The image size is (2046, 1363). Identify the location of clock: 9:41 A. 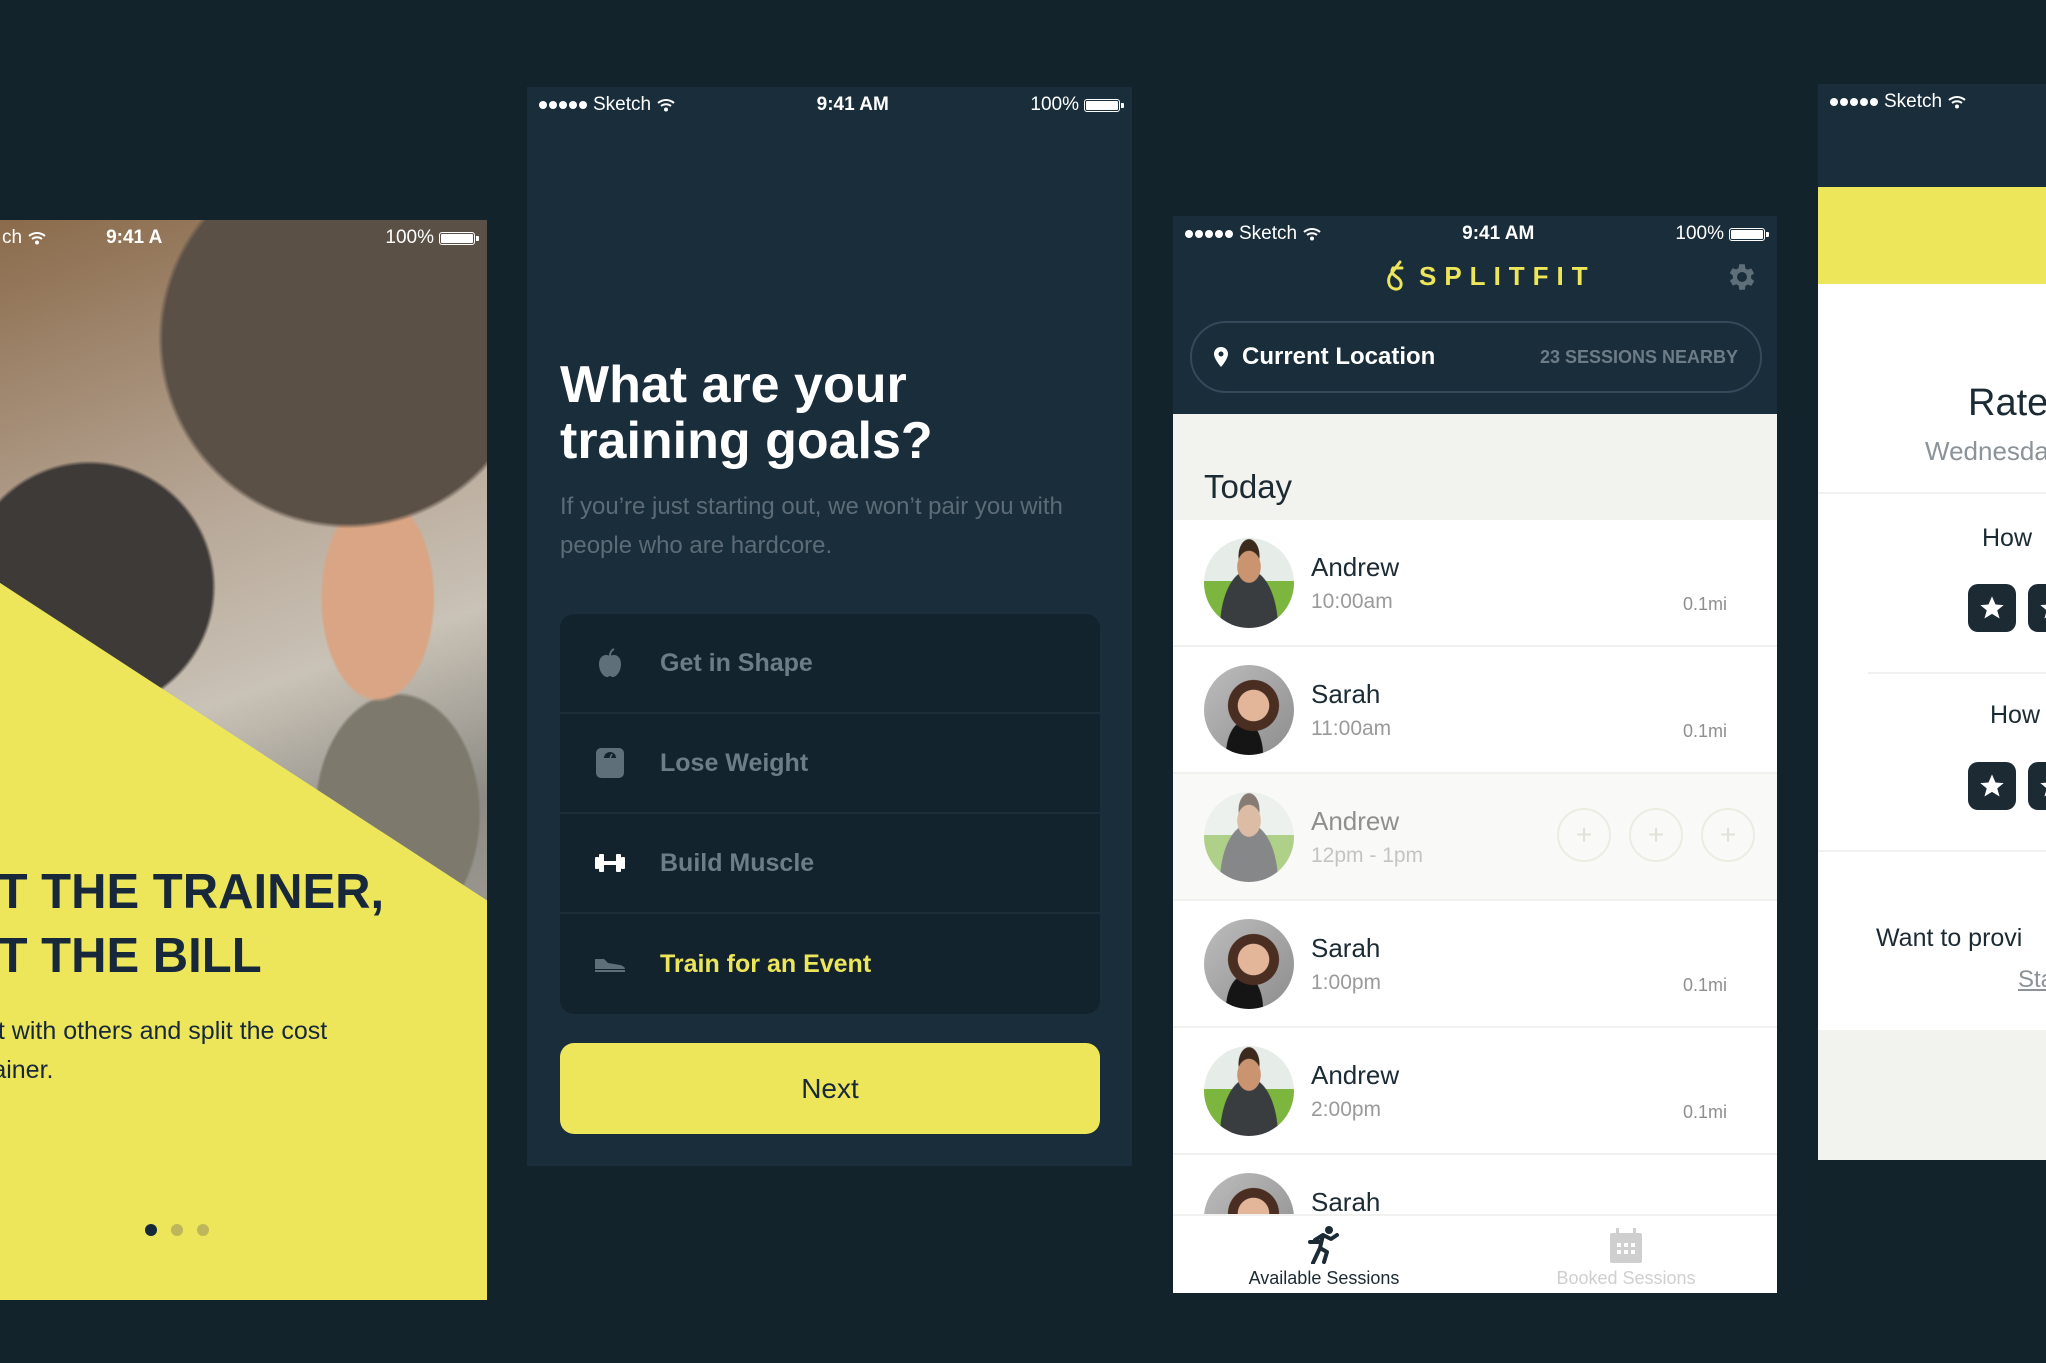
(134, 237).